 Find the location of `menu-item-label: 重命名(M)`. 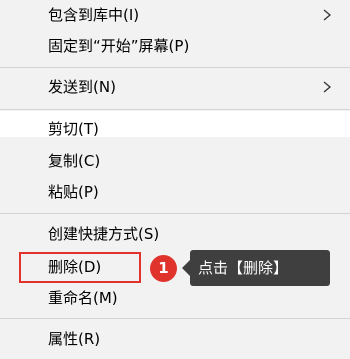

menu-item-label: 重命名(M) is located at coordinates (83, 298).